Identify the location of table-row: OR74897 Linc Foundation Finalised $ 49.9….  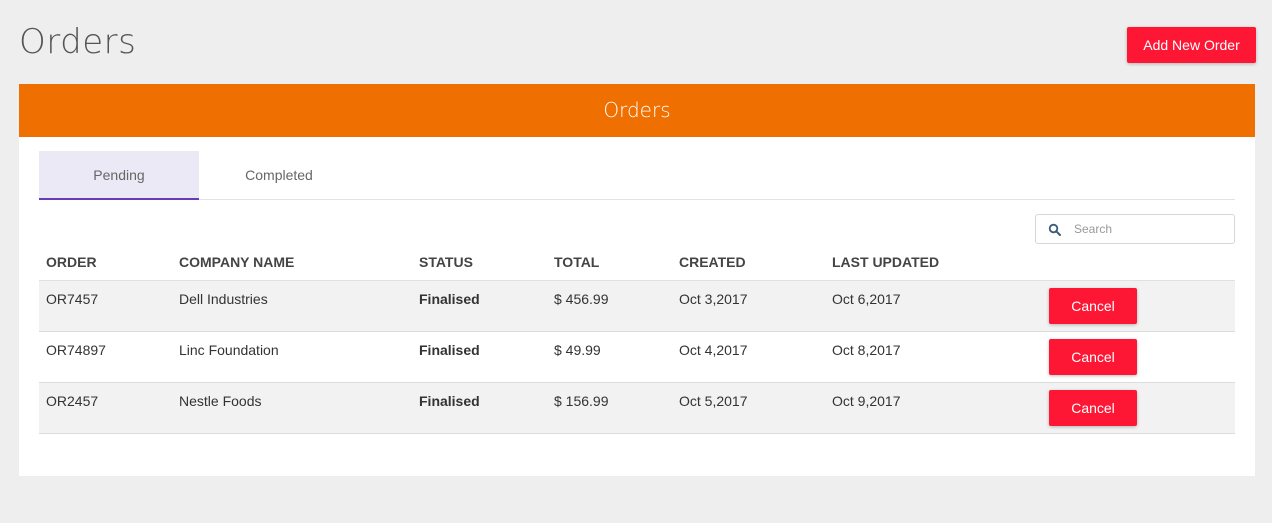
(637, 357).